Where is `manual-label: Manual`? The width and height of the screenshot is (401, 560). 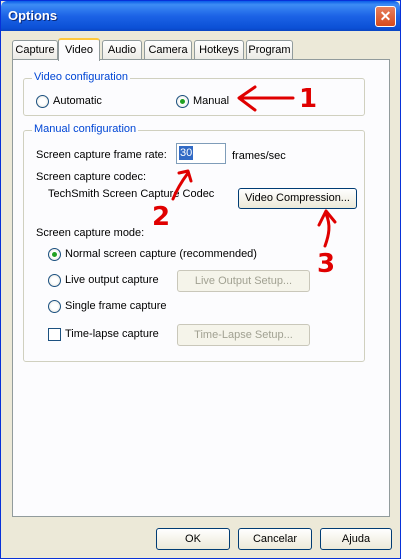
manual-label: Manual is located at coordinates (211, 101).